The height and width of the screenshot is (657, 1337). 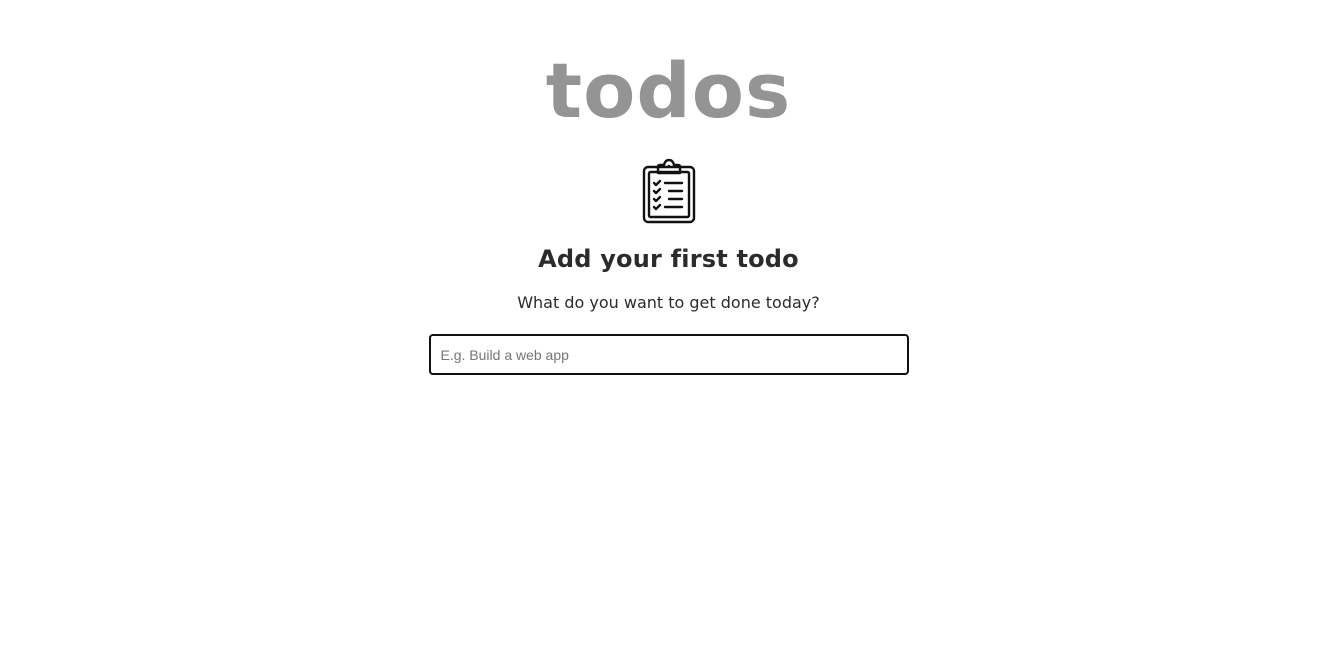 I want to click on clipboard-checklist-icon, so click(x=669, y=191).